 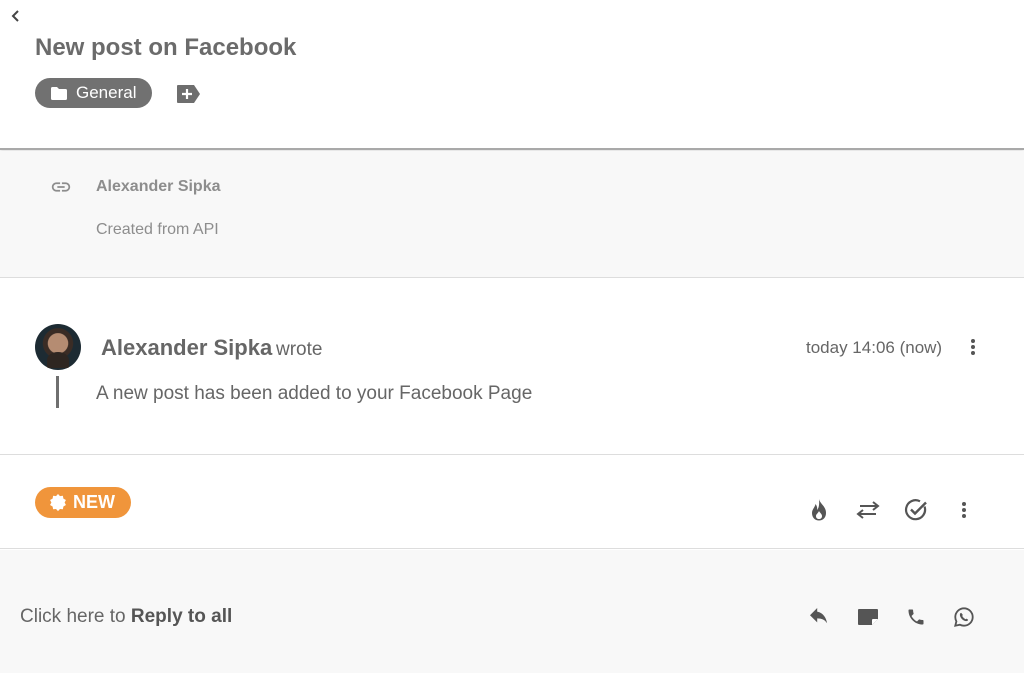 I want to click on priority-button, so click(x=819, y=510).